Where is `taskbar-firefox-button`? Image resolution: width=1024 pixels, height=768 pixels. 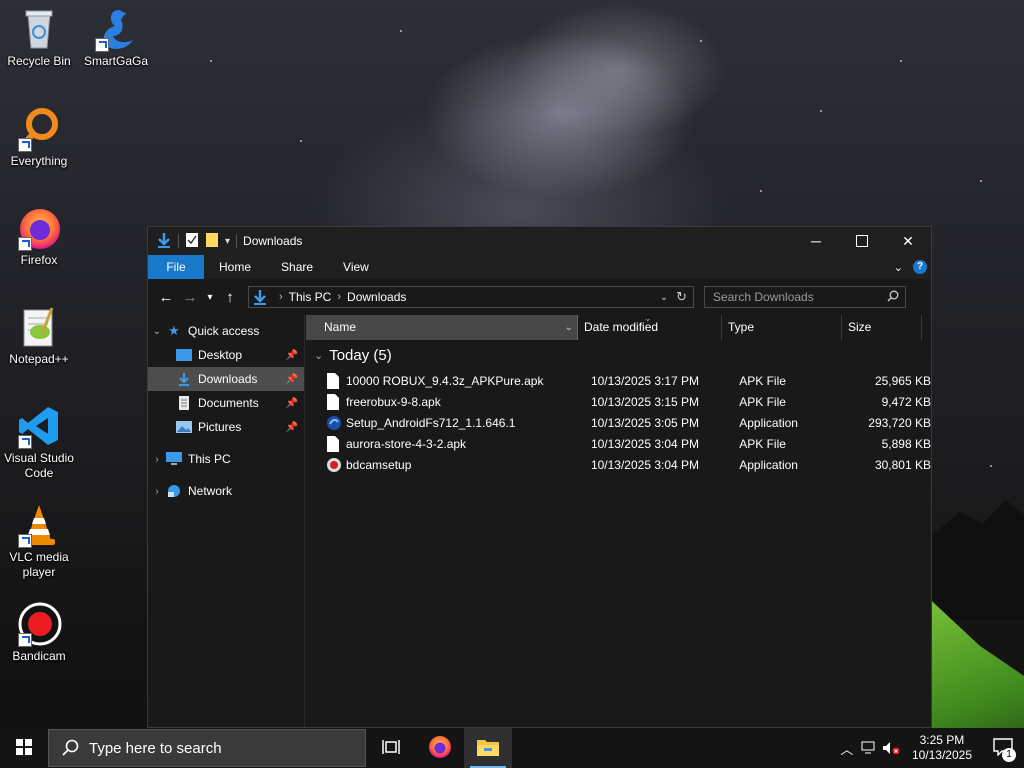
taskbar-firefox-button is located at coordinates (440, 748).